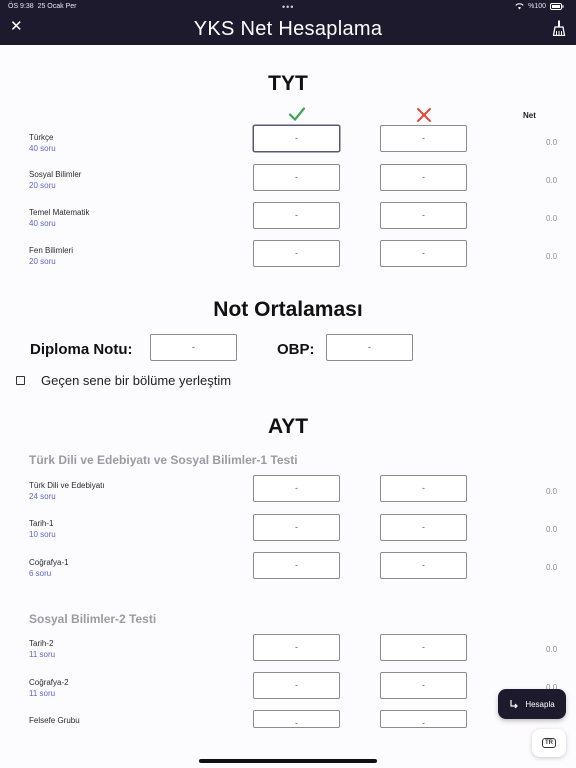 Image resolution: width=576 pixels, height=768 pixels. What do you see at coordinates (49, 562) in the screenshot?
I see `row-label-cografya1: Coğrafya-1` at bounding box center [49, 562].